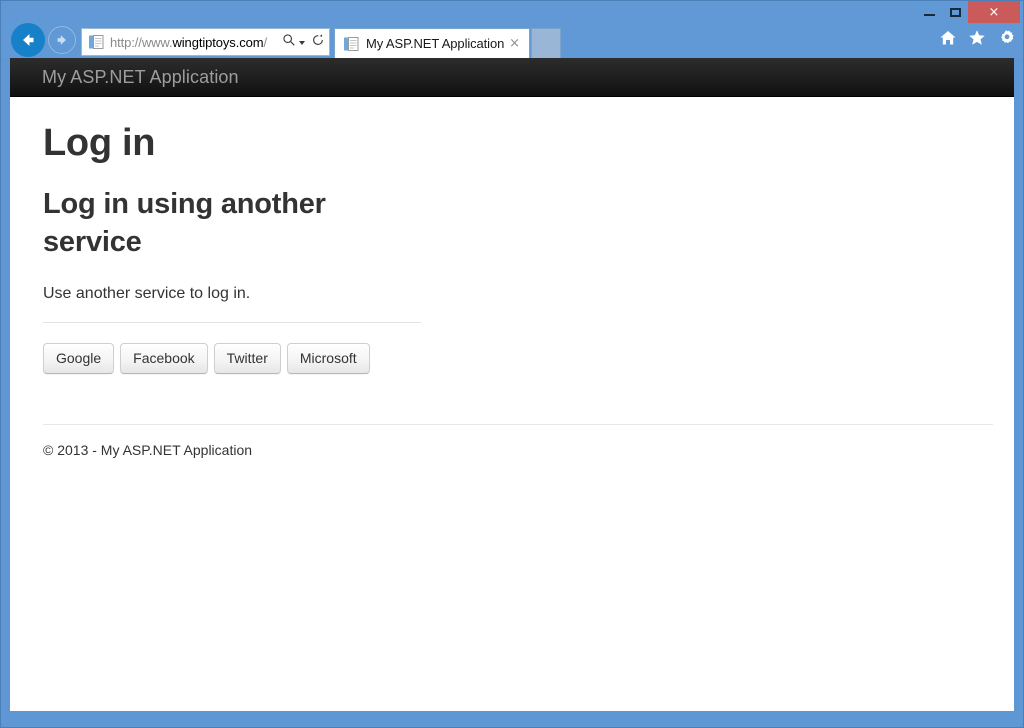 Image resolution: width=1024 pixels, height=728 pixels. I want to click on settings-icon, so click(1006, 38).